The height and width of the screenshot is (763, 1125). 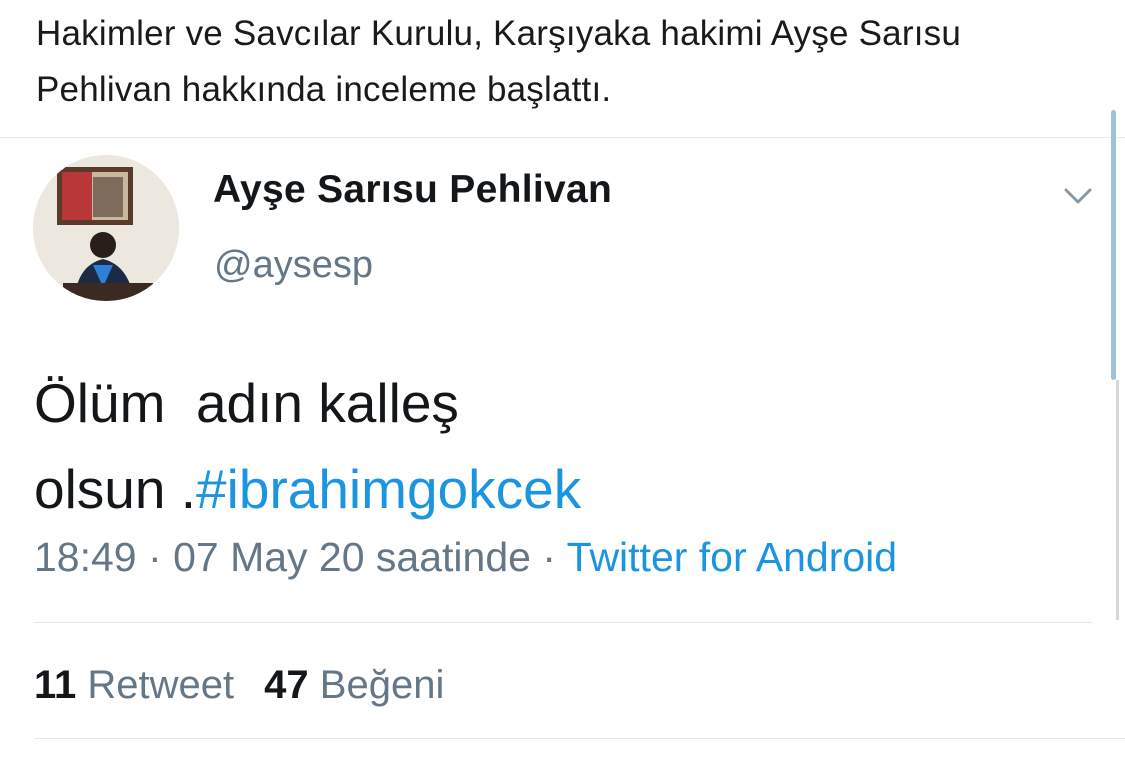 I want to click on tweet-stats: 11 Retweet 47 Beğeni, so click(x=239, y=685).